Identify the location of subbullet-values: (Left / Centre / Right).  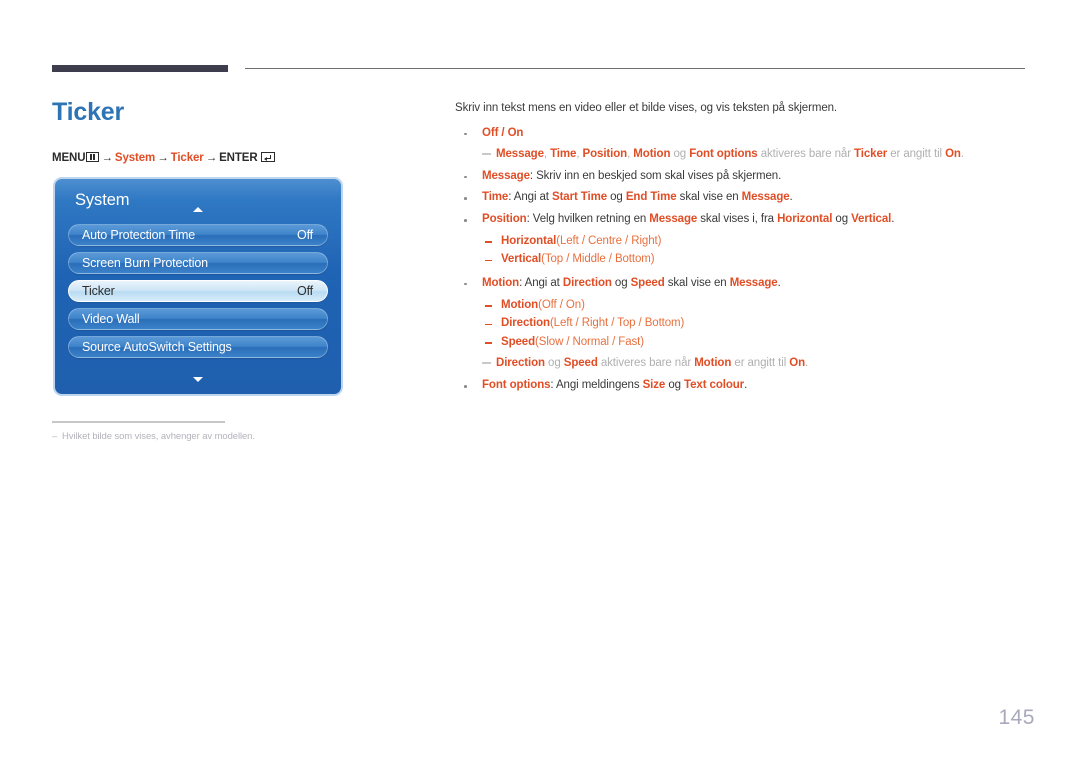
(609, 240).